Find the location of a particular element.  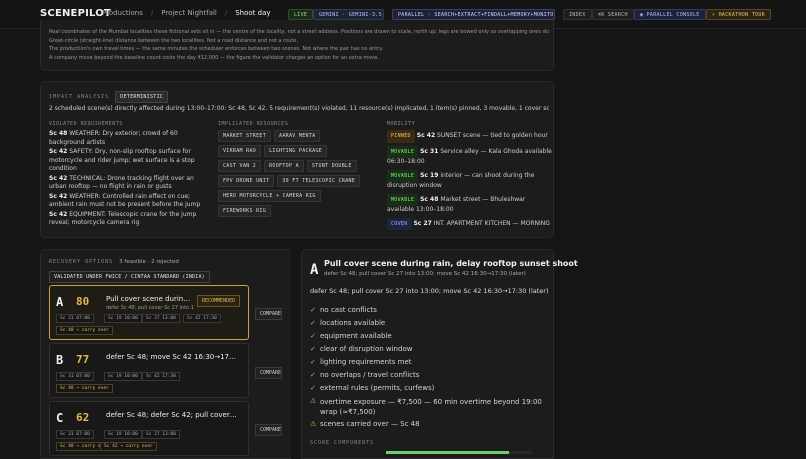

tour-button: ⚡ HACKATHON TOUR is located at coordinates (738, 14).